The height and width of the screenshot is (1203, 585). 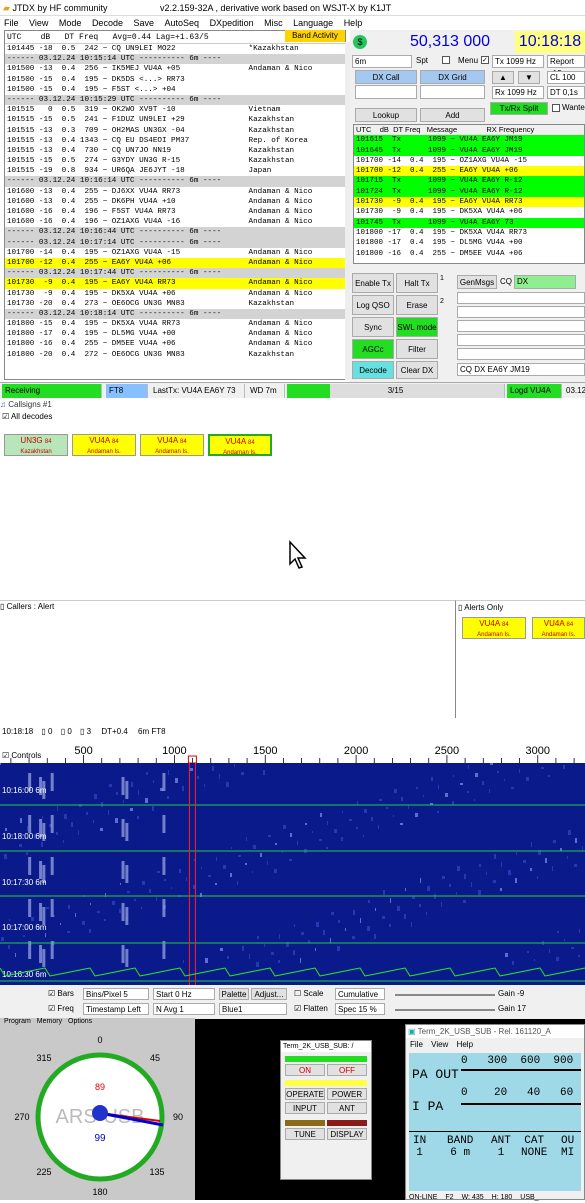 What do you see at coordinates (184, 994) in the screenshot?
I see `start-hz: Start 0 Hz` at bounding box center [184, 994].